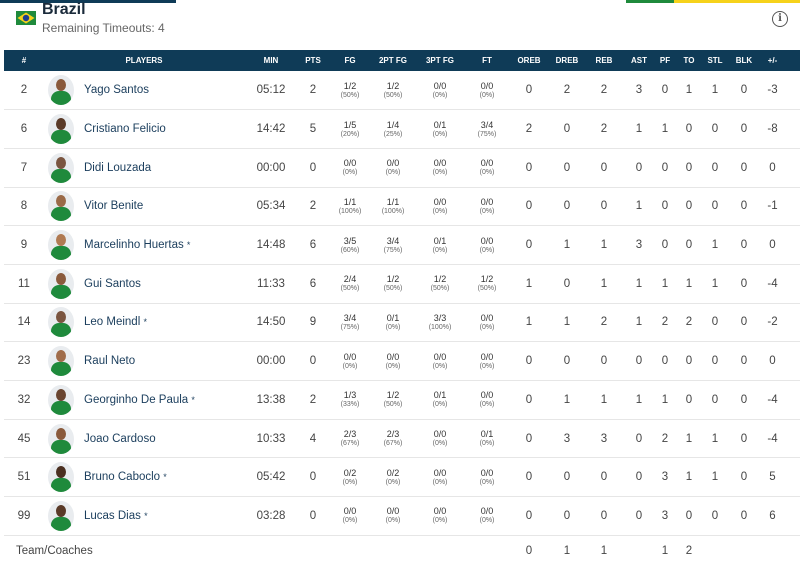 This screenshot has width=800, height=565. I want to click on column-header: EFF, so click(792, 60).